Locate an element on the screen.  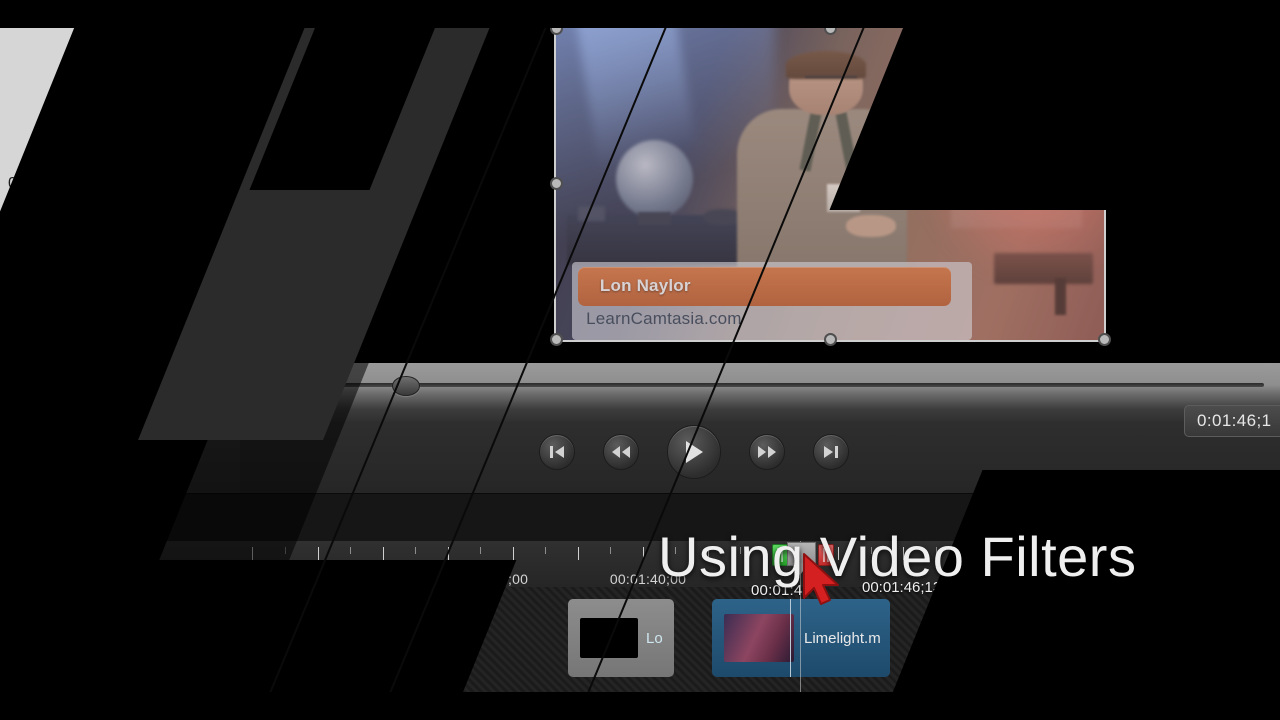
fast-forward-button is located at coordinates (767, 452).